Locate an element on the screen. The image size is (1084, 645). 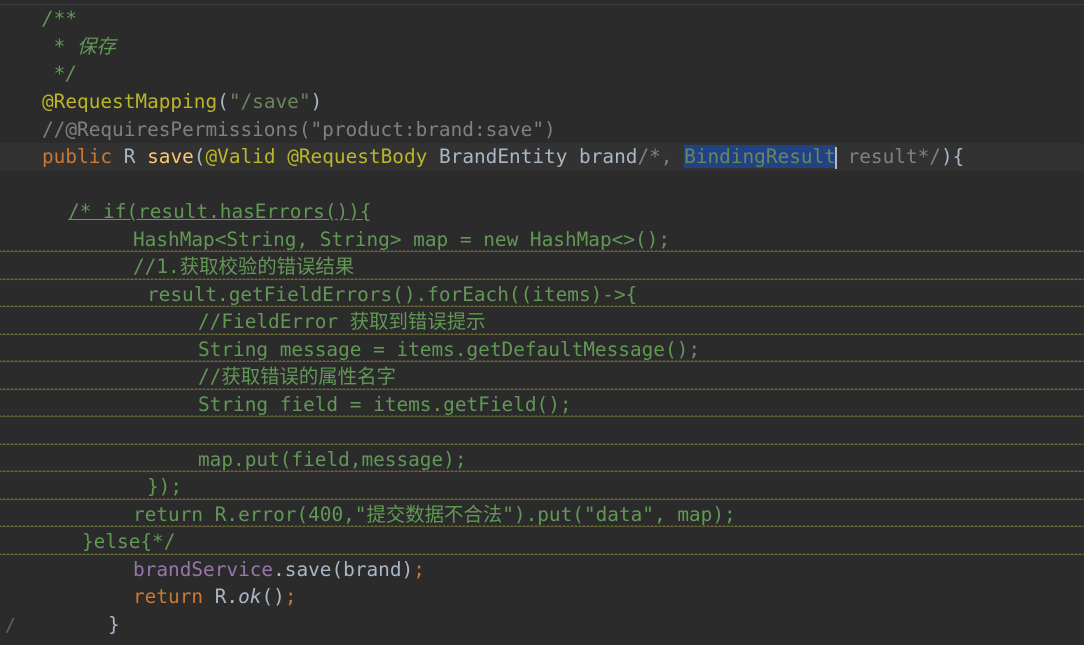
field-brand-service: brandService is located at coordinates (203, 569).